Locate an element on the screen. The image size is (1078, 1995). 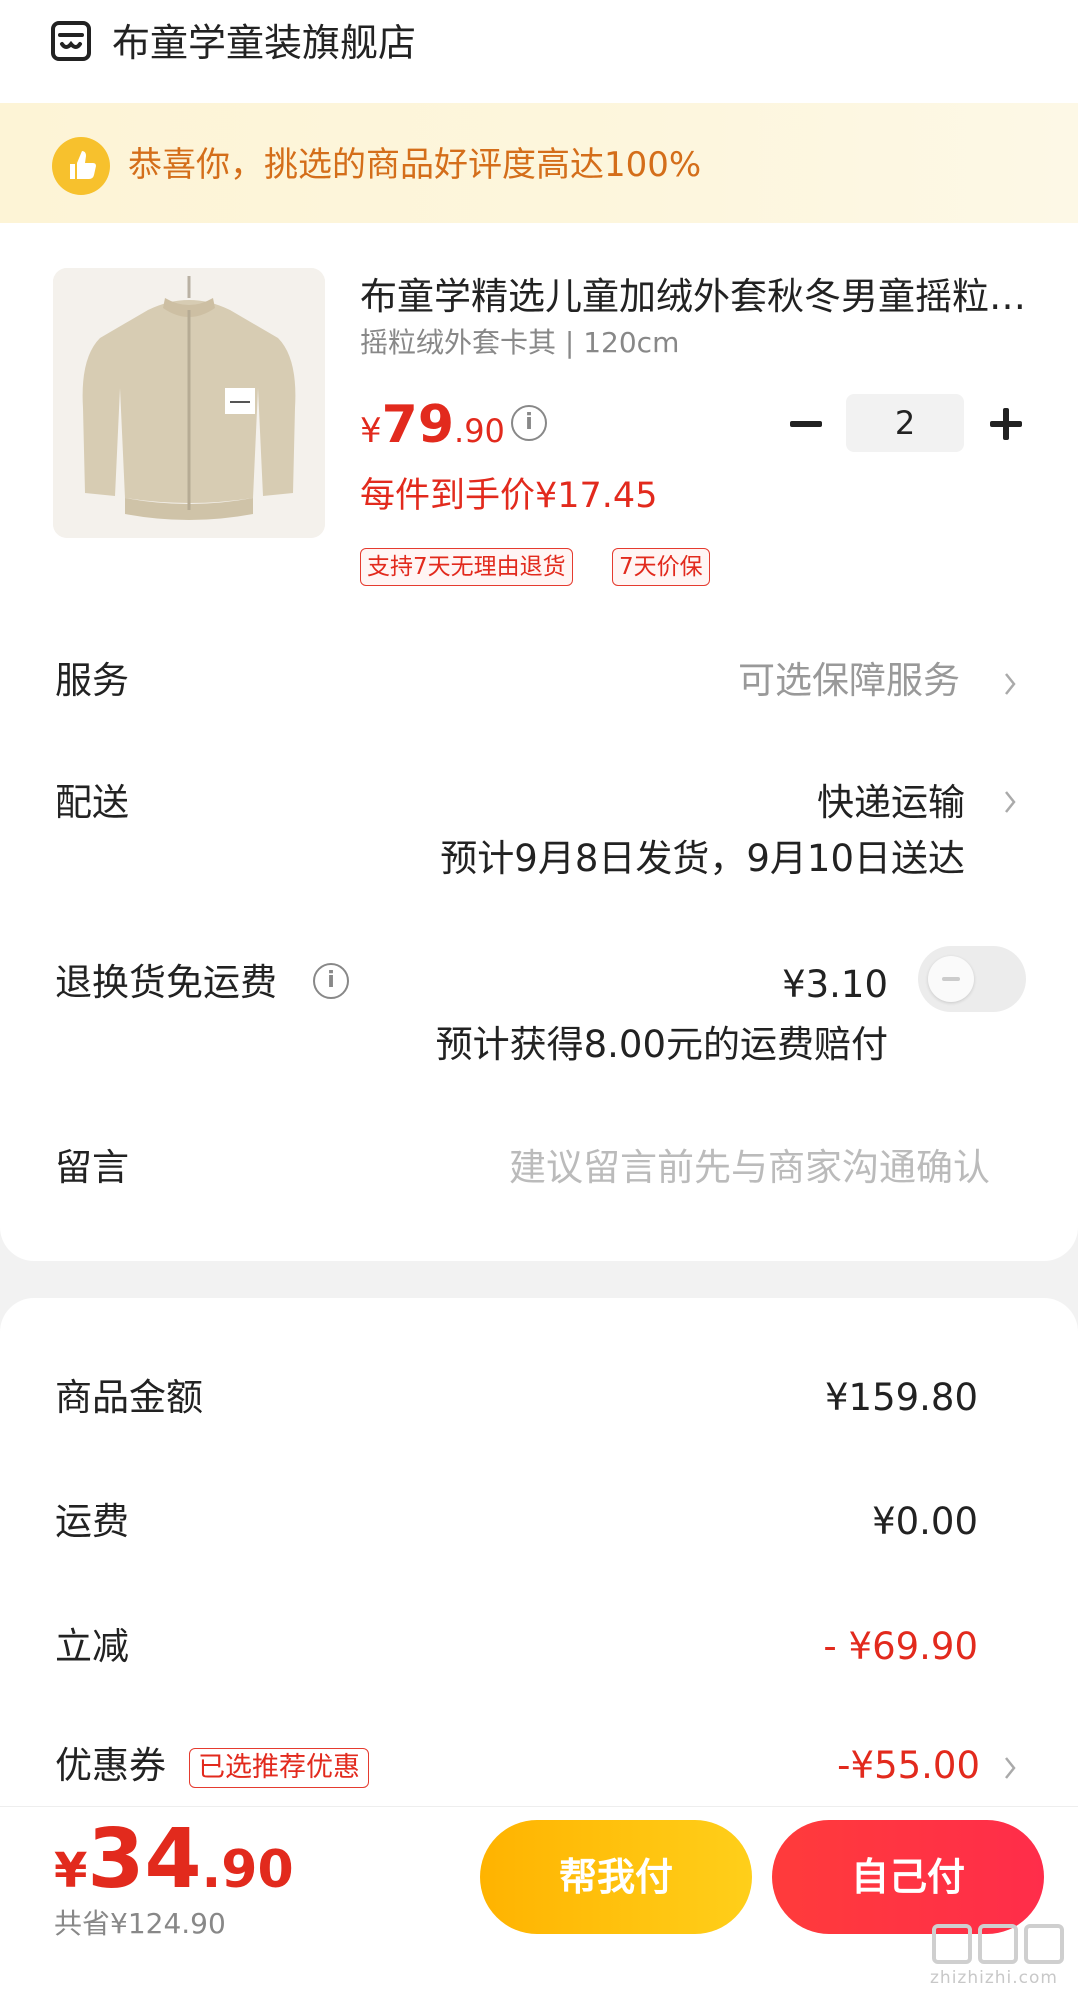
saved-amount: 共省¥124.90 is located at coordinates (140, 1923).